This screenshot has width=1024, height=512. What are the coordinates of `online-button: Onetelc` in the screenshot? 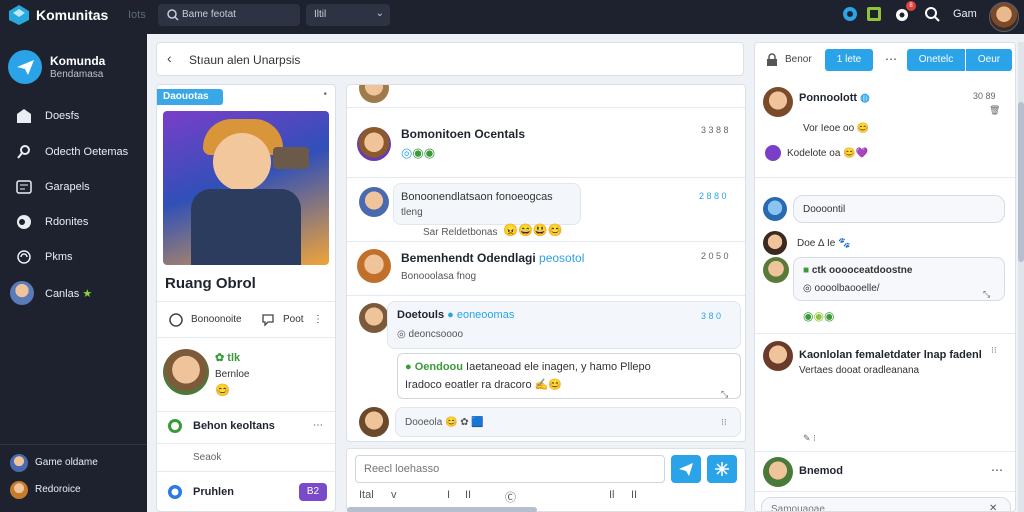 It's located at (936, 60).